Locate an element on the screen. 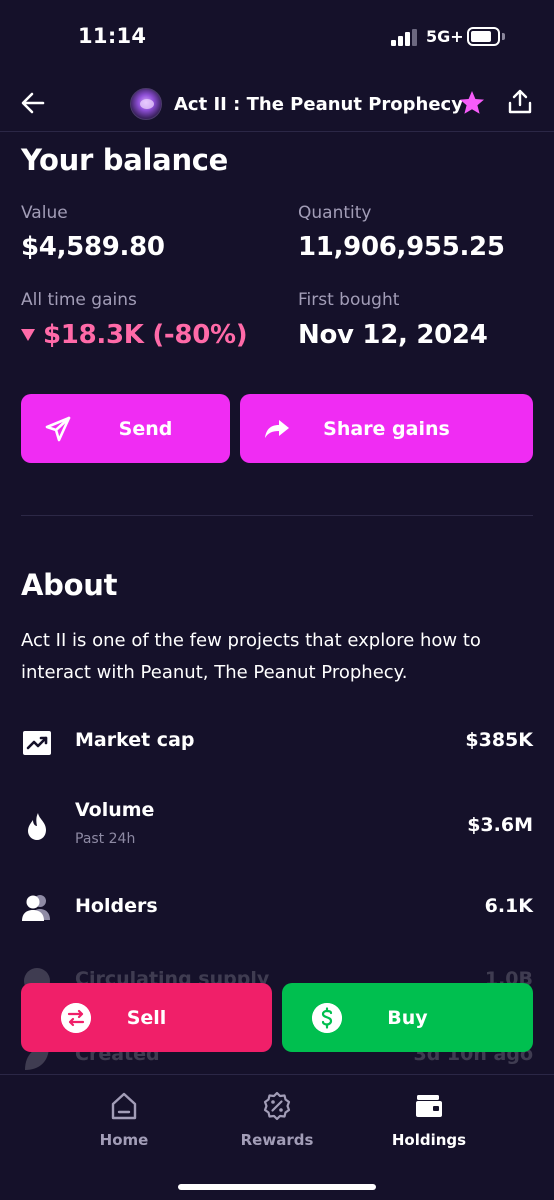 This screenshot has width=554, height=1200. token-title: Act II : The Peanut Prophecy is located at coordinates (296, 104).